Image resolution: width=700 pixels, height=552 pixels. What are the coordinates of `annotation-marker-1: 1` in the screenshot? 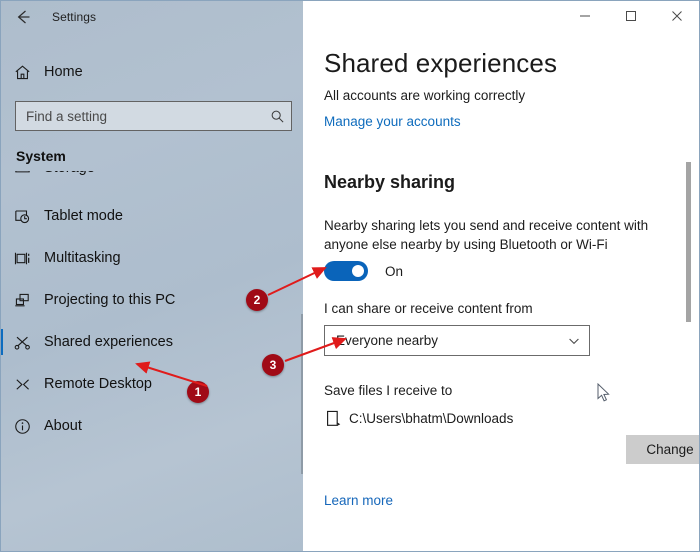 It's located at (198, 392).